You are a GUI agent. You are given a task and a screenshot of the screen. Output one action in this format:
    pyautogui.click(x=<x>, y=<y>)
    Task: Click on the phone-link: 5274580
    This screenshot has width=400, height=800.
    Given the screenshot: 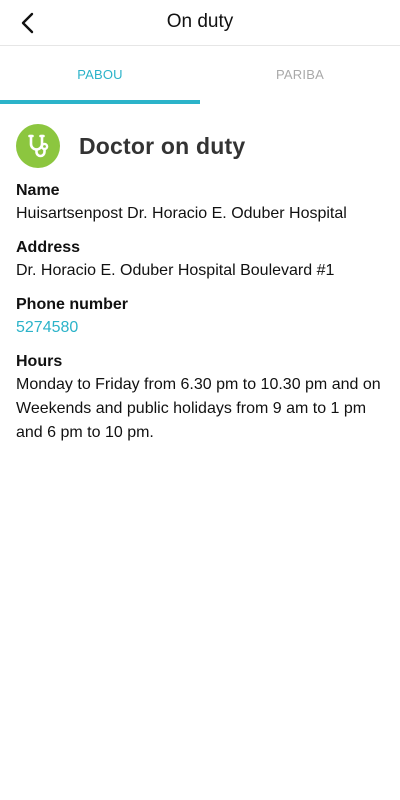 What is the action you would take?
    pyautogui.click(x=200, y=328)
    